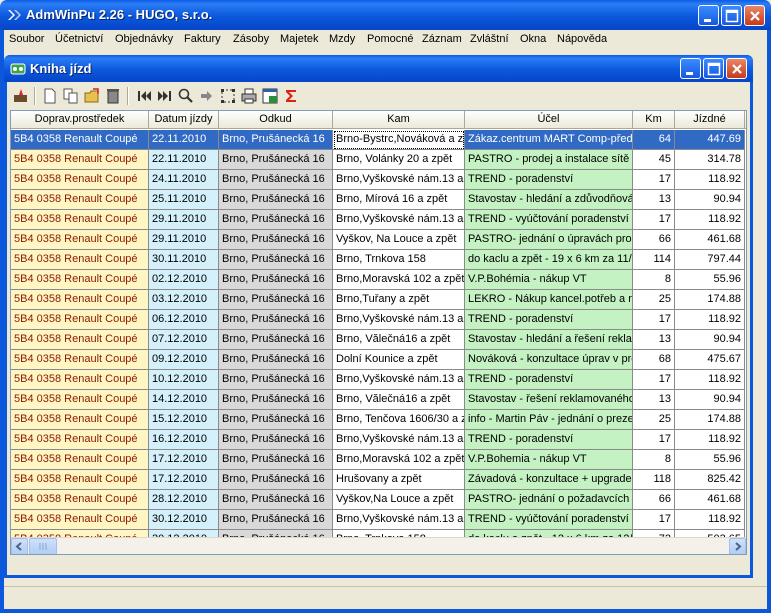  What do you see at coordinates (654, 420) in the screenshot?
I see `cell-km: 25` at bounding box center [654, 420].